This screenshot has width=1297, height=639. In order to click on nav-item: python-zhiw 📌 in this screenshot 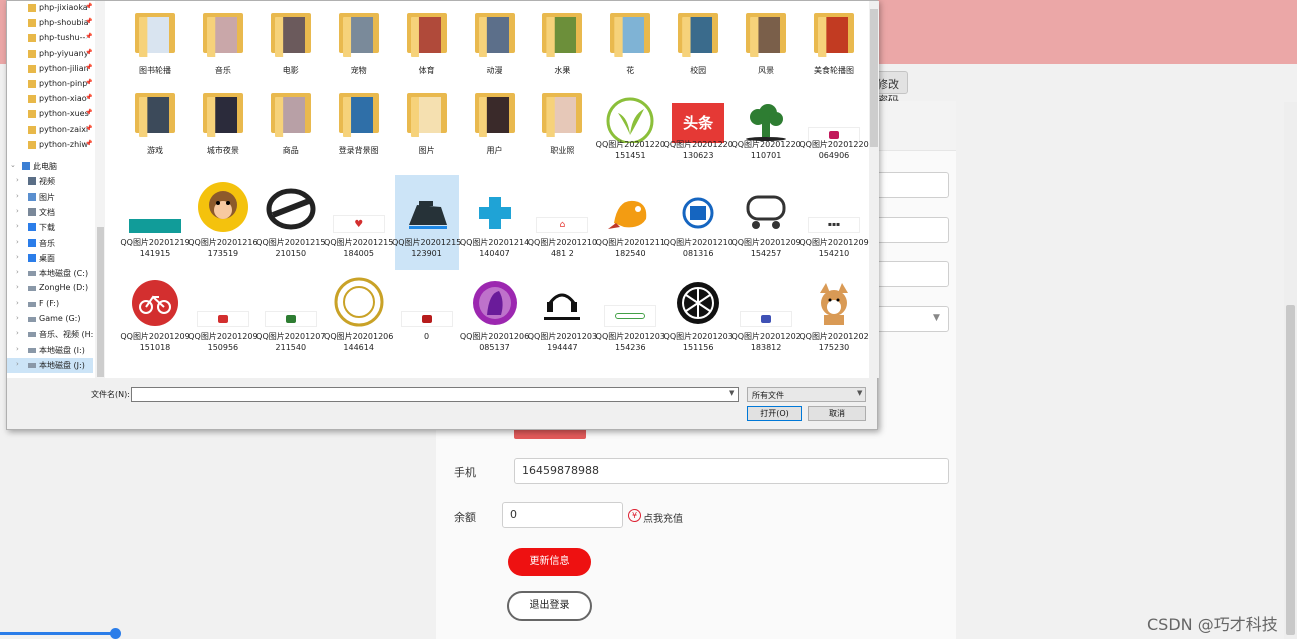, I will do `click(50, 145)`.